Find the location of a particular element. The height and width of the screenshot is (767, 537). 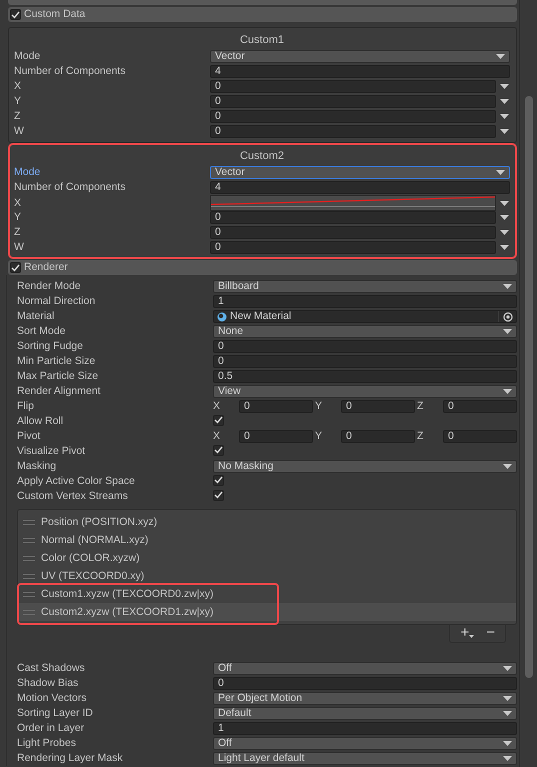

dropdown: View is located at coordinates (365, 391).